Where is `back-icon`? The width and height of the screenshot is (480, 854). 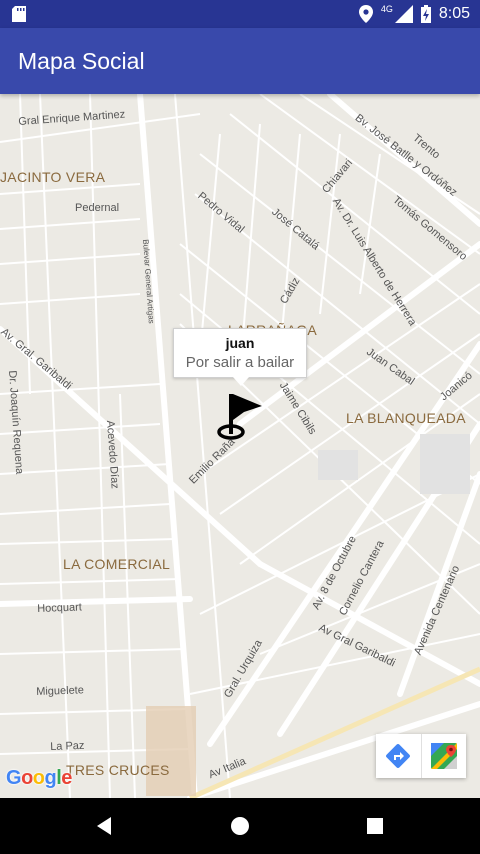 back-icon is located at coordinates (104, 826).